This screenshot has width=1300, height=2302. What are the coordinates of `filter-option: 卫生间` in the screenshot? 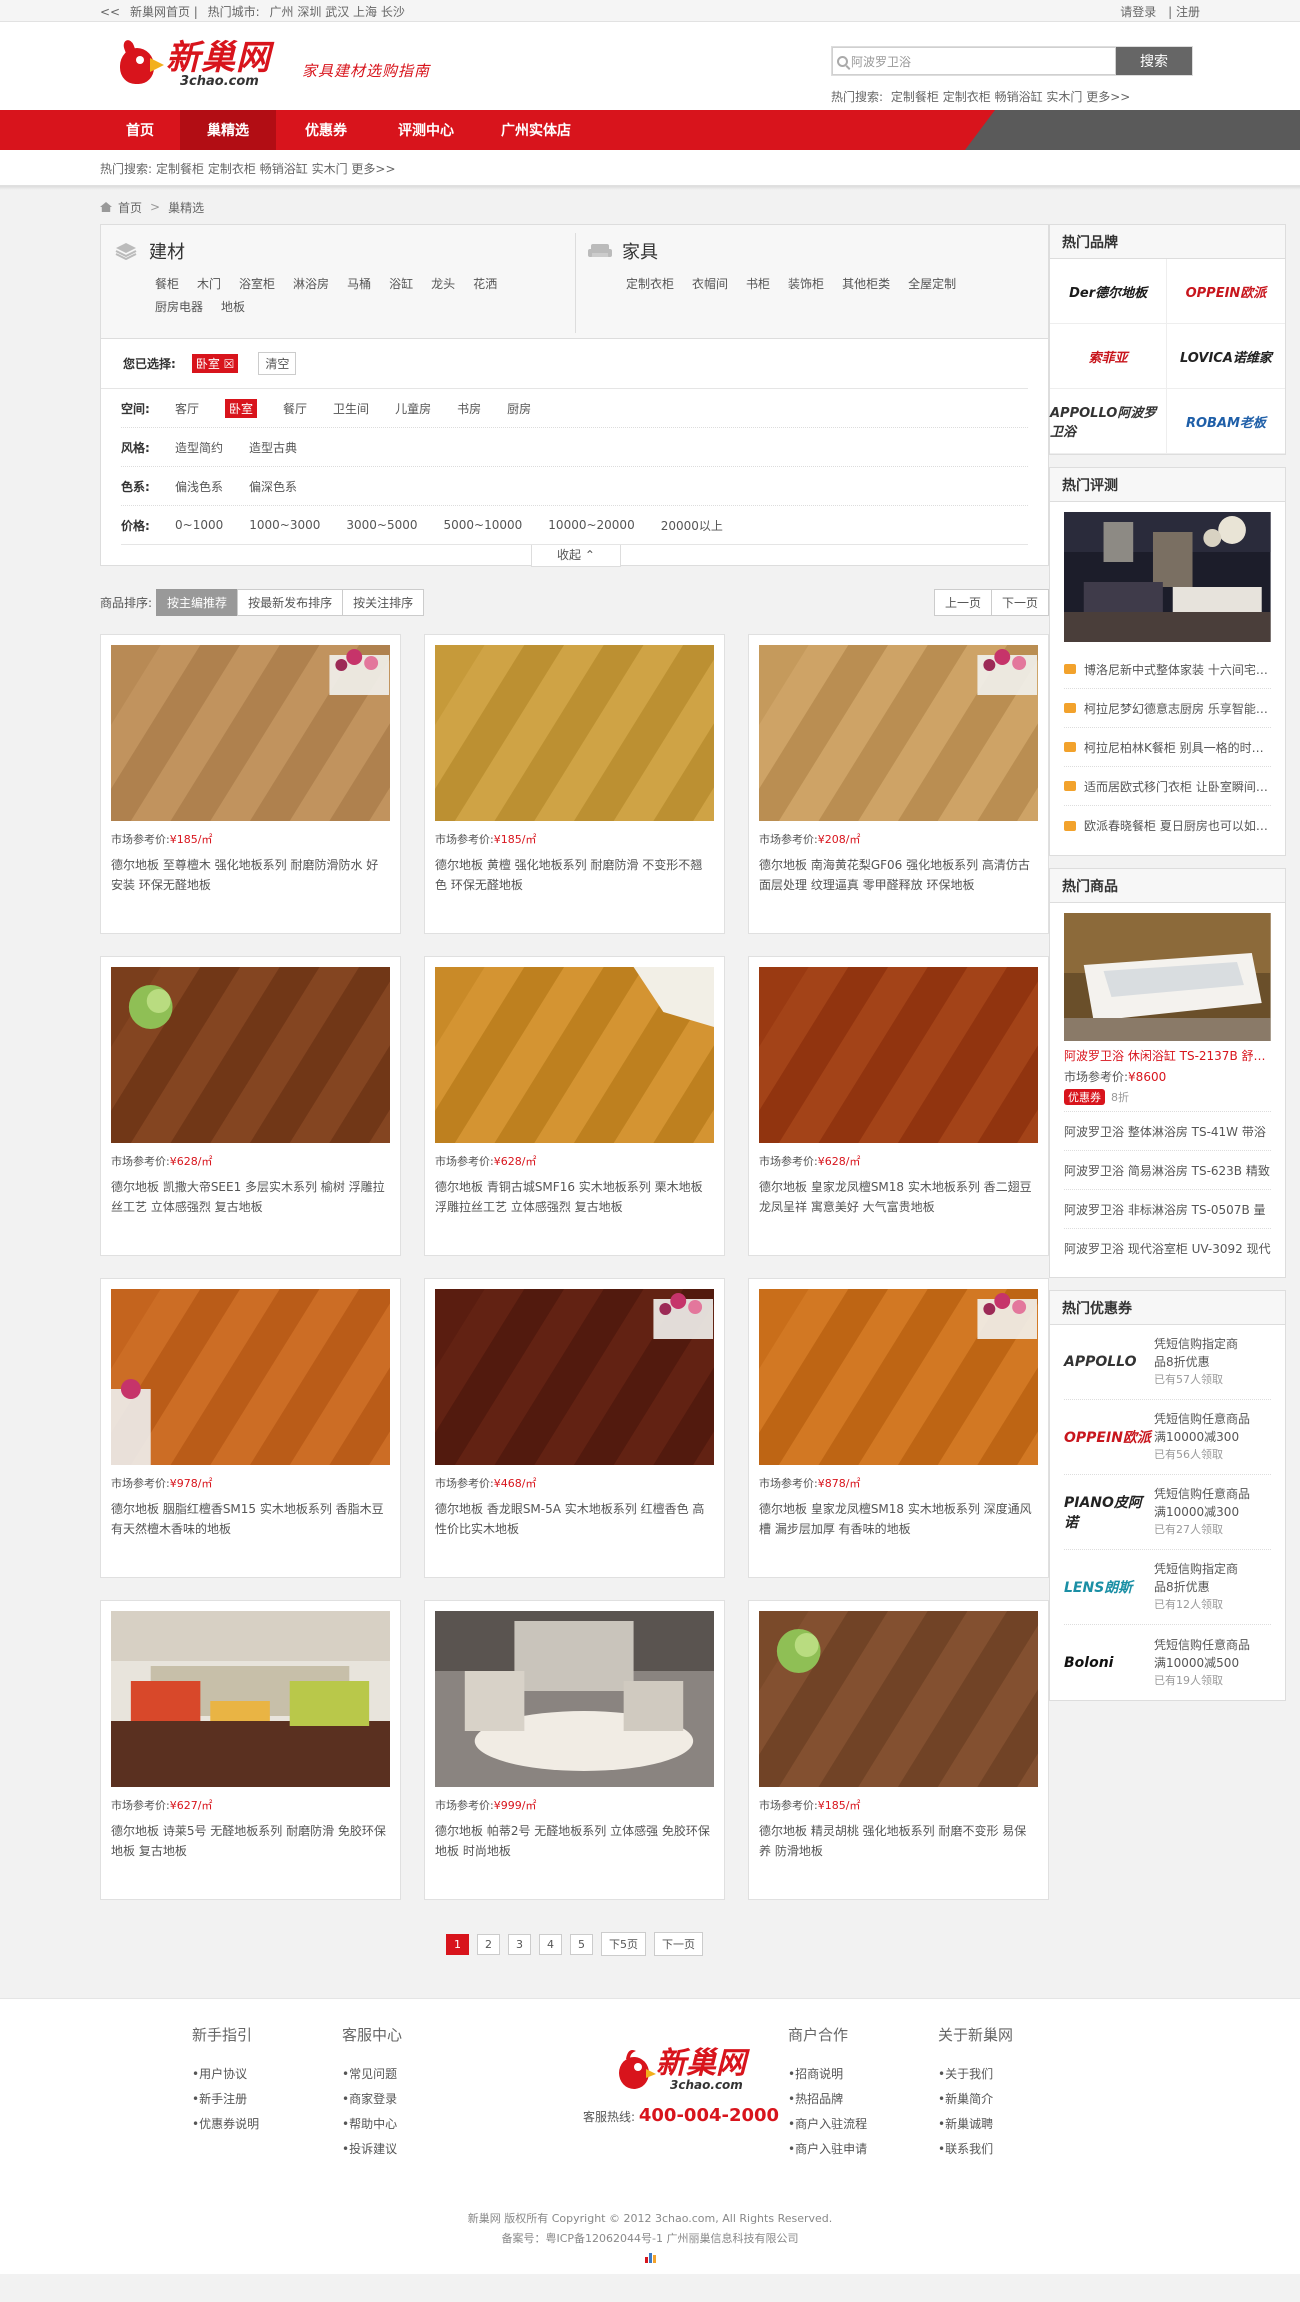 It's located at (351, 408).